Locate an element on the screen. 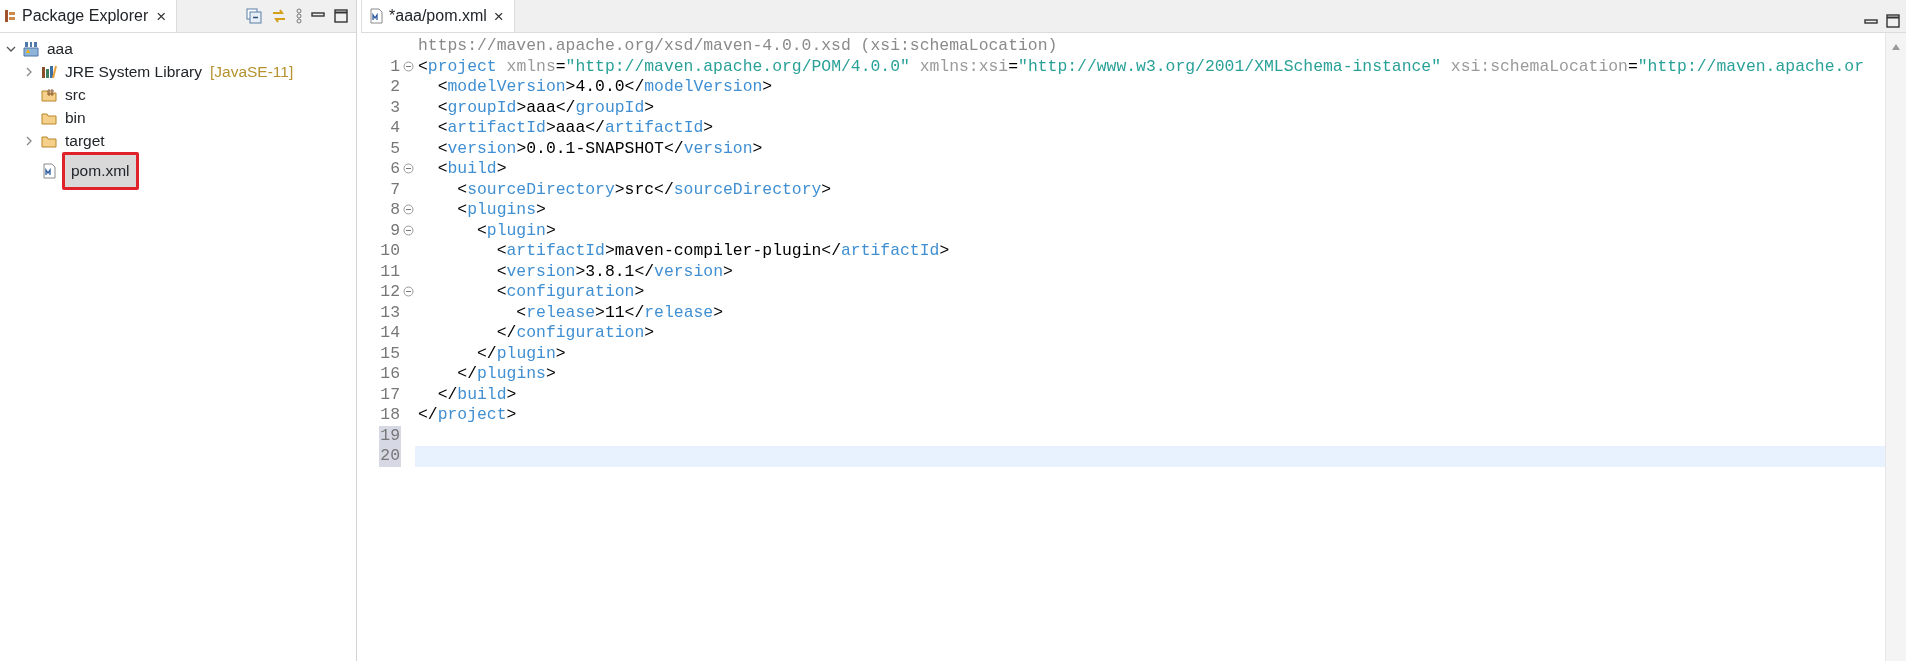 The image size is (1906, 661). line-number: 12 is located at coordinates (390, 292).